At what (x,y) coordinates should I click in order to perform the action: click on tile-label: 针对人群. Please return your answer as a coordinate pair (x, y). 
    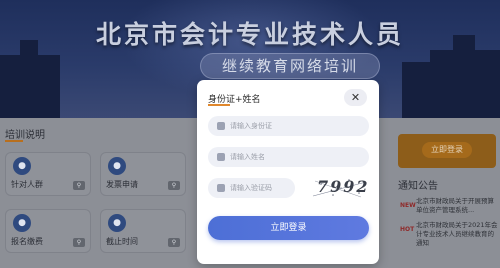
    Looking at the image, I should click on (27, 184).